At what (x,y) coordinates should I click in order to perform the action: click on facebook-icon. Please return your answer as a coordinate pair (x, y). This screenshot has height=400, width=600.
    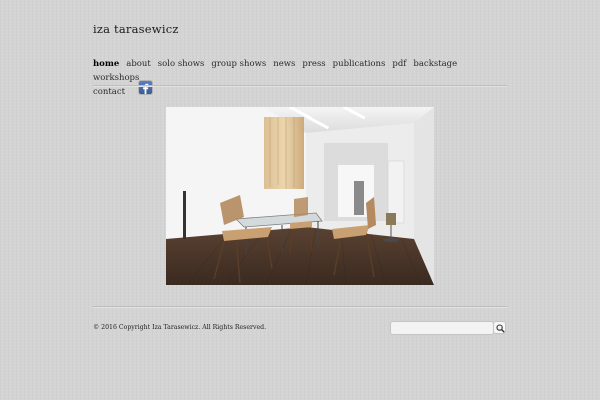
    Looking at the image, I should click on (146, 87).